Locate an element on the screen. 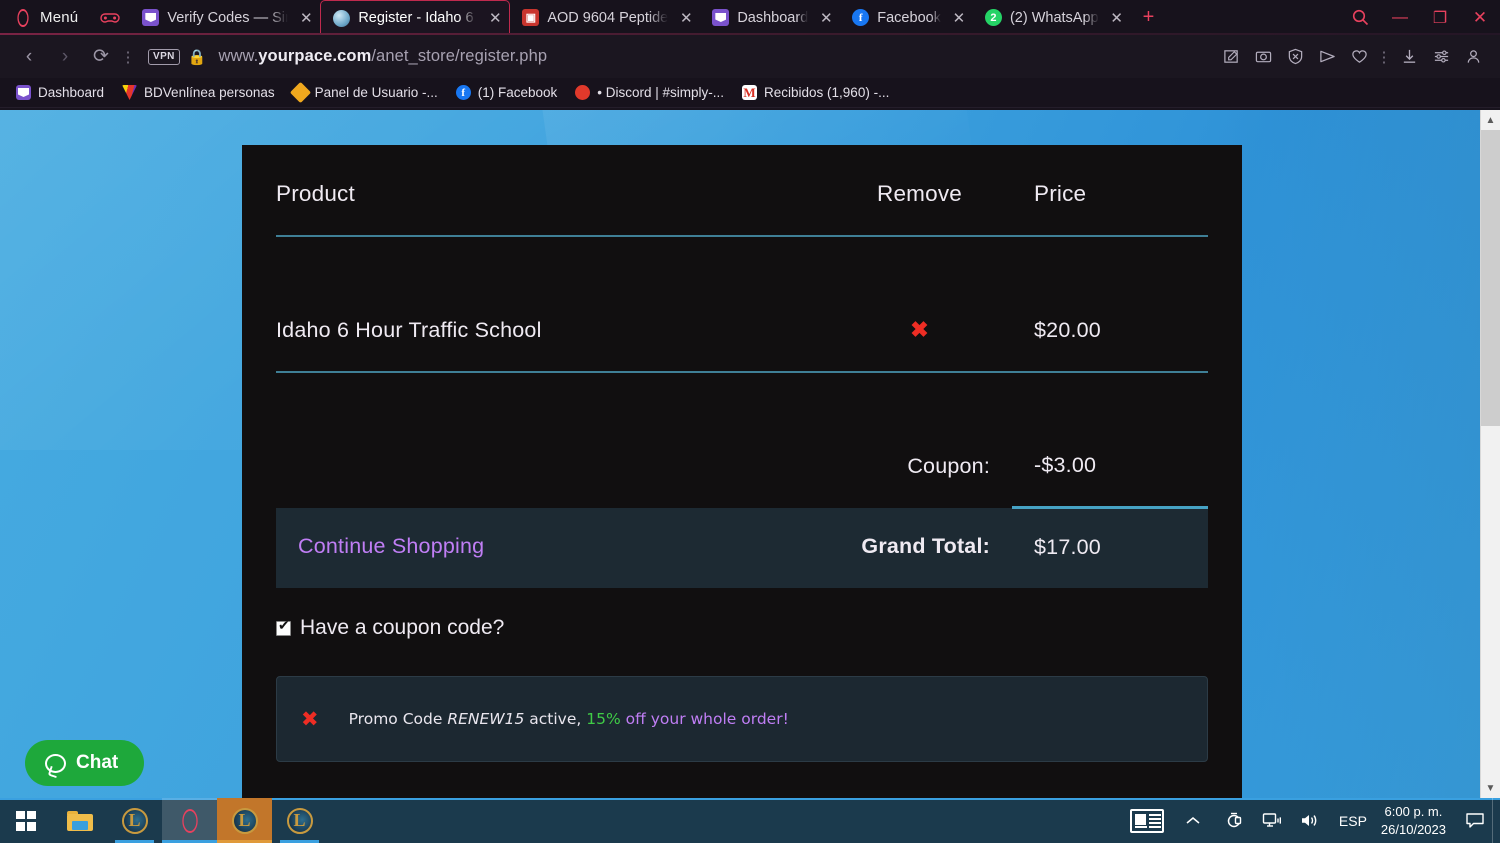  tab-whatsapp: 2 (2) WhatsApp ✕ is located at coordinates (1052, 17).